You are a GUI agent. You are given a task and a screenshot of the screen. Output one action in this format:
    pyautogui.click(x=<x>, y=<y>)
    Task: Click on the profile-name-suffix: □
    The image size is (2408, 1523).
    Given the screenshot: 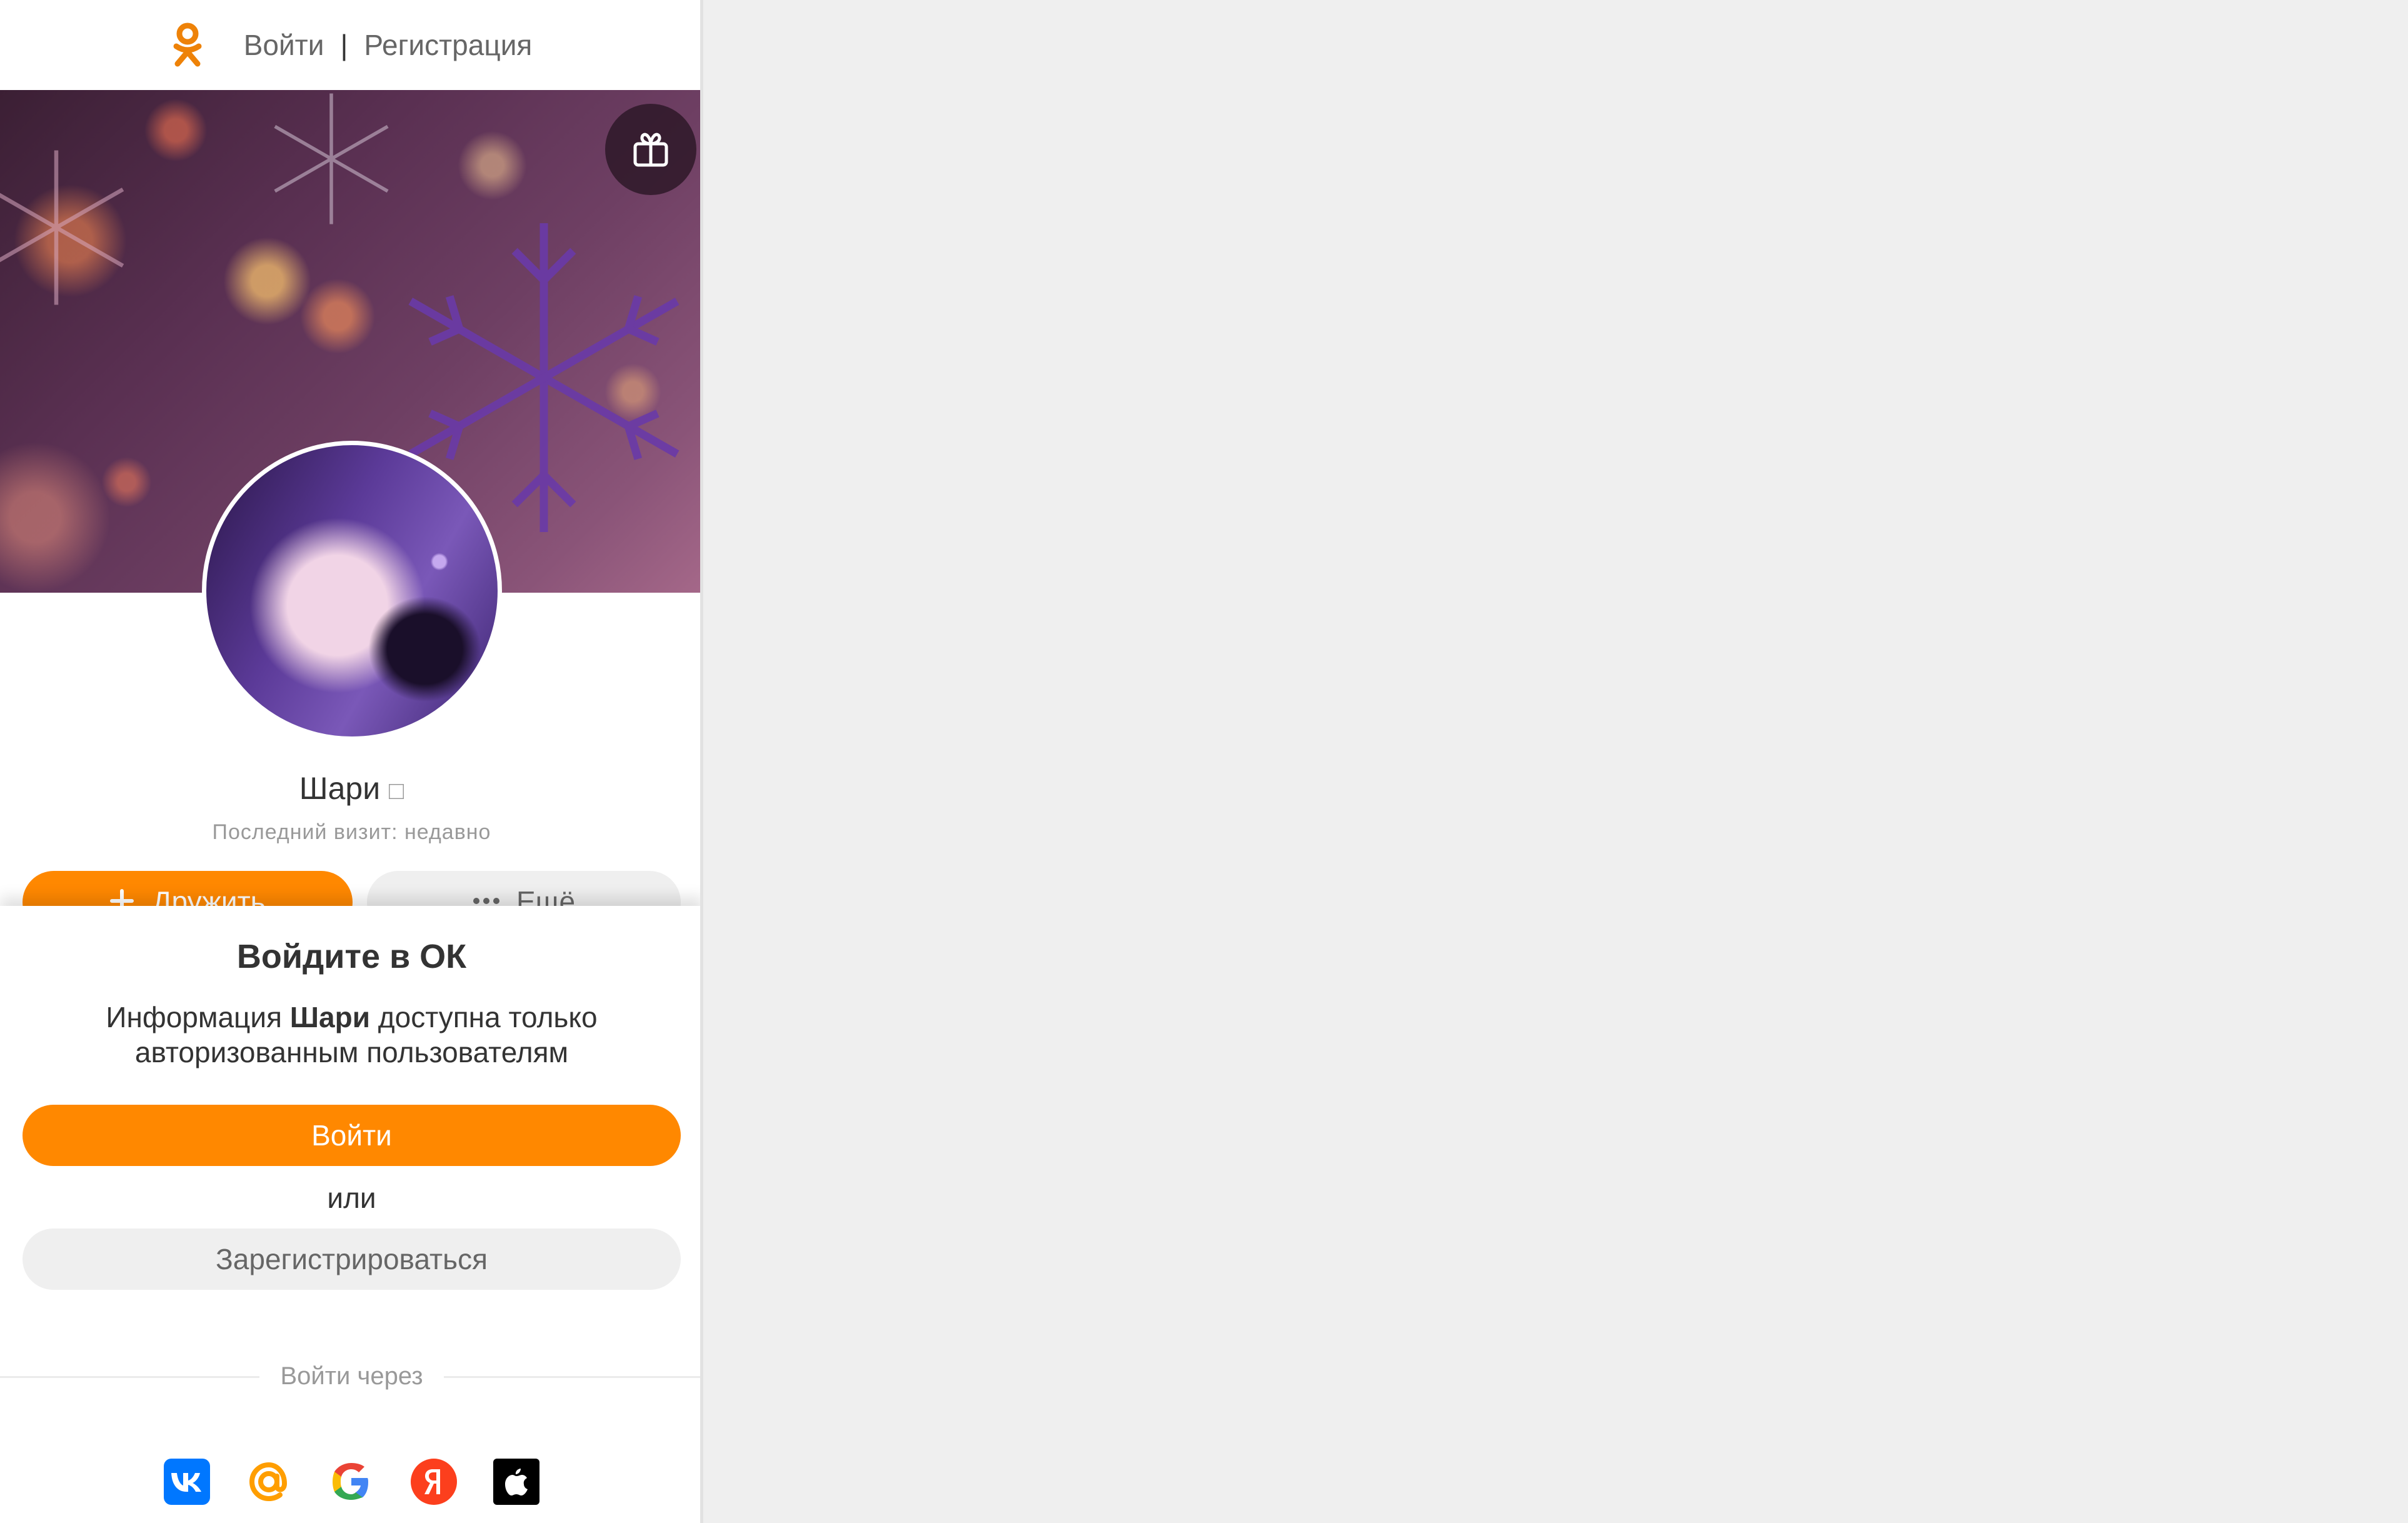 What is the action you would take?
    pyautogui.click(x=396, y=791)
    